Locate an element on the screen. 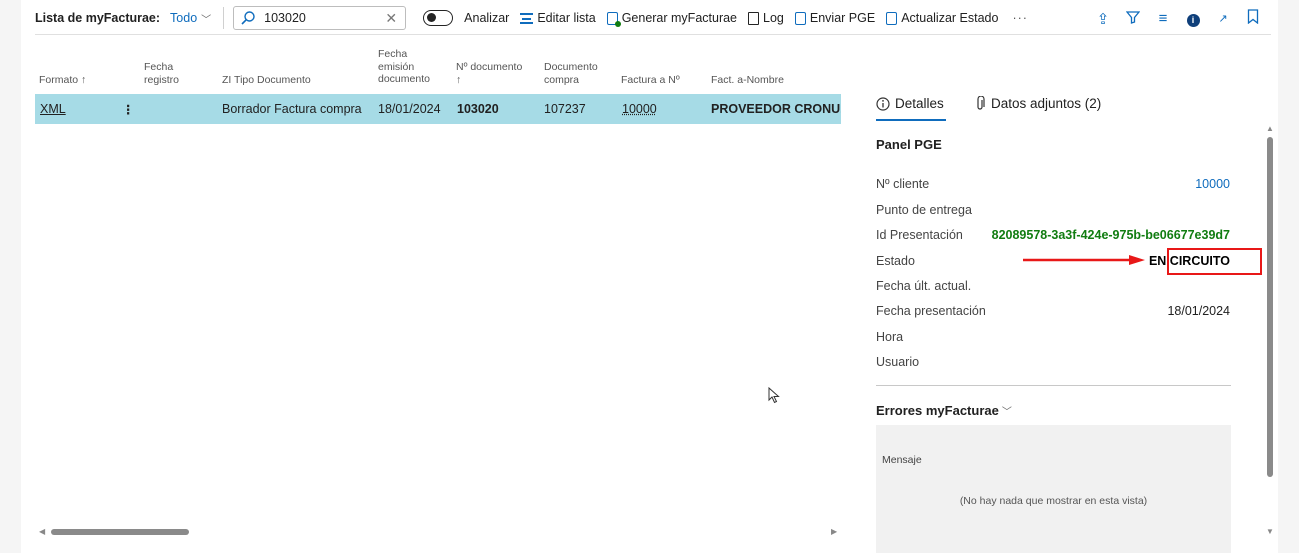 The height and width of the screenshot is (553, 1299). errors-section-title: Errores myFacturae is located at coordinates (937, 410).